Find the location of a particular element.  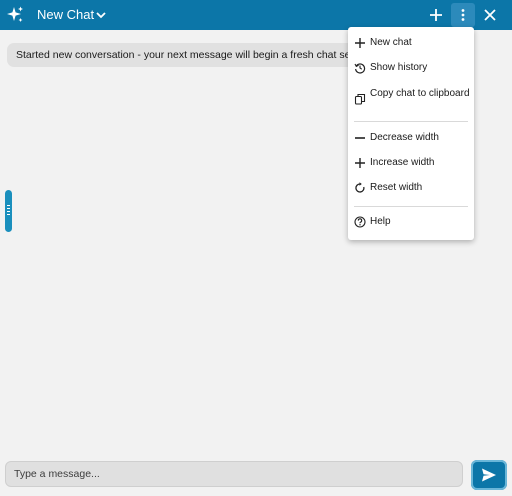

menu-item-increase-width: Increase width is located at coordinates (411, 163).